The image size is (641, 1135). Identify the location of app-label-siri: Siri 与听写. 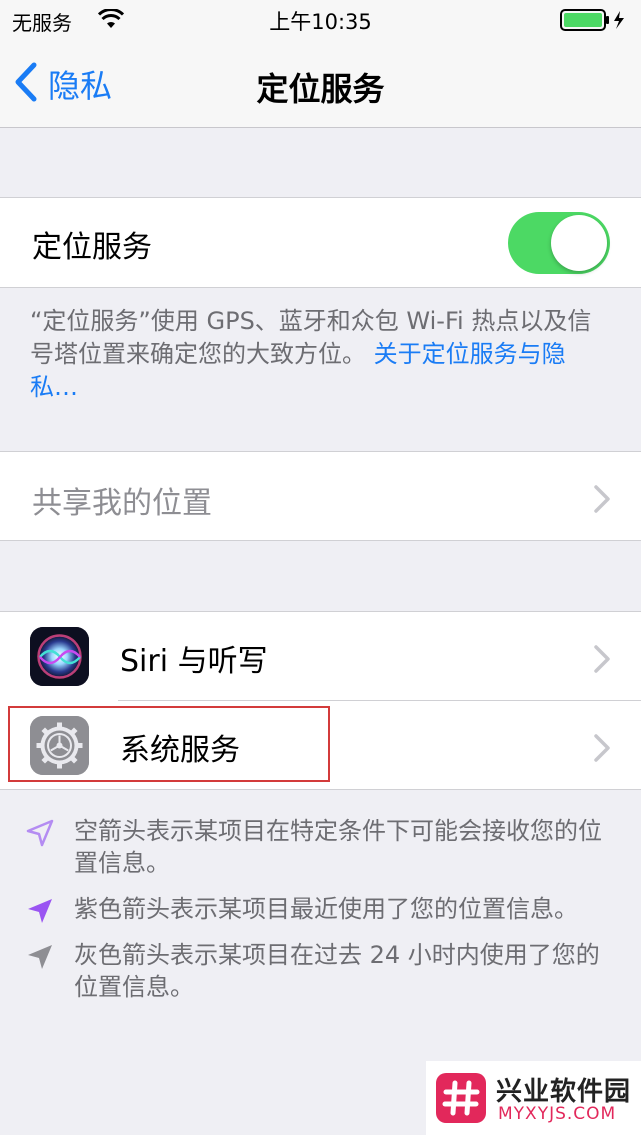
(194, 661).